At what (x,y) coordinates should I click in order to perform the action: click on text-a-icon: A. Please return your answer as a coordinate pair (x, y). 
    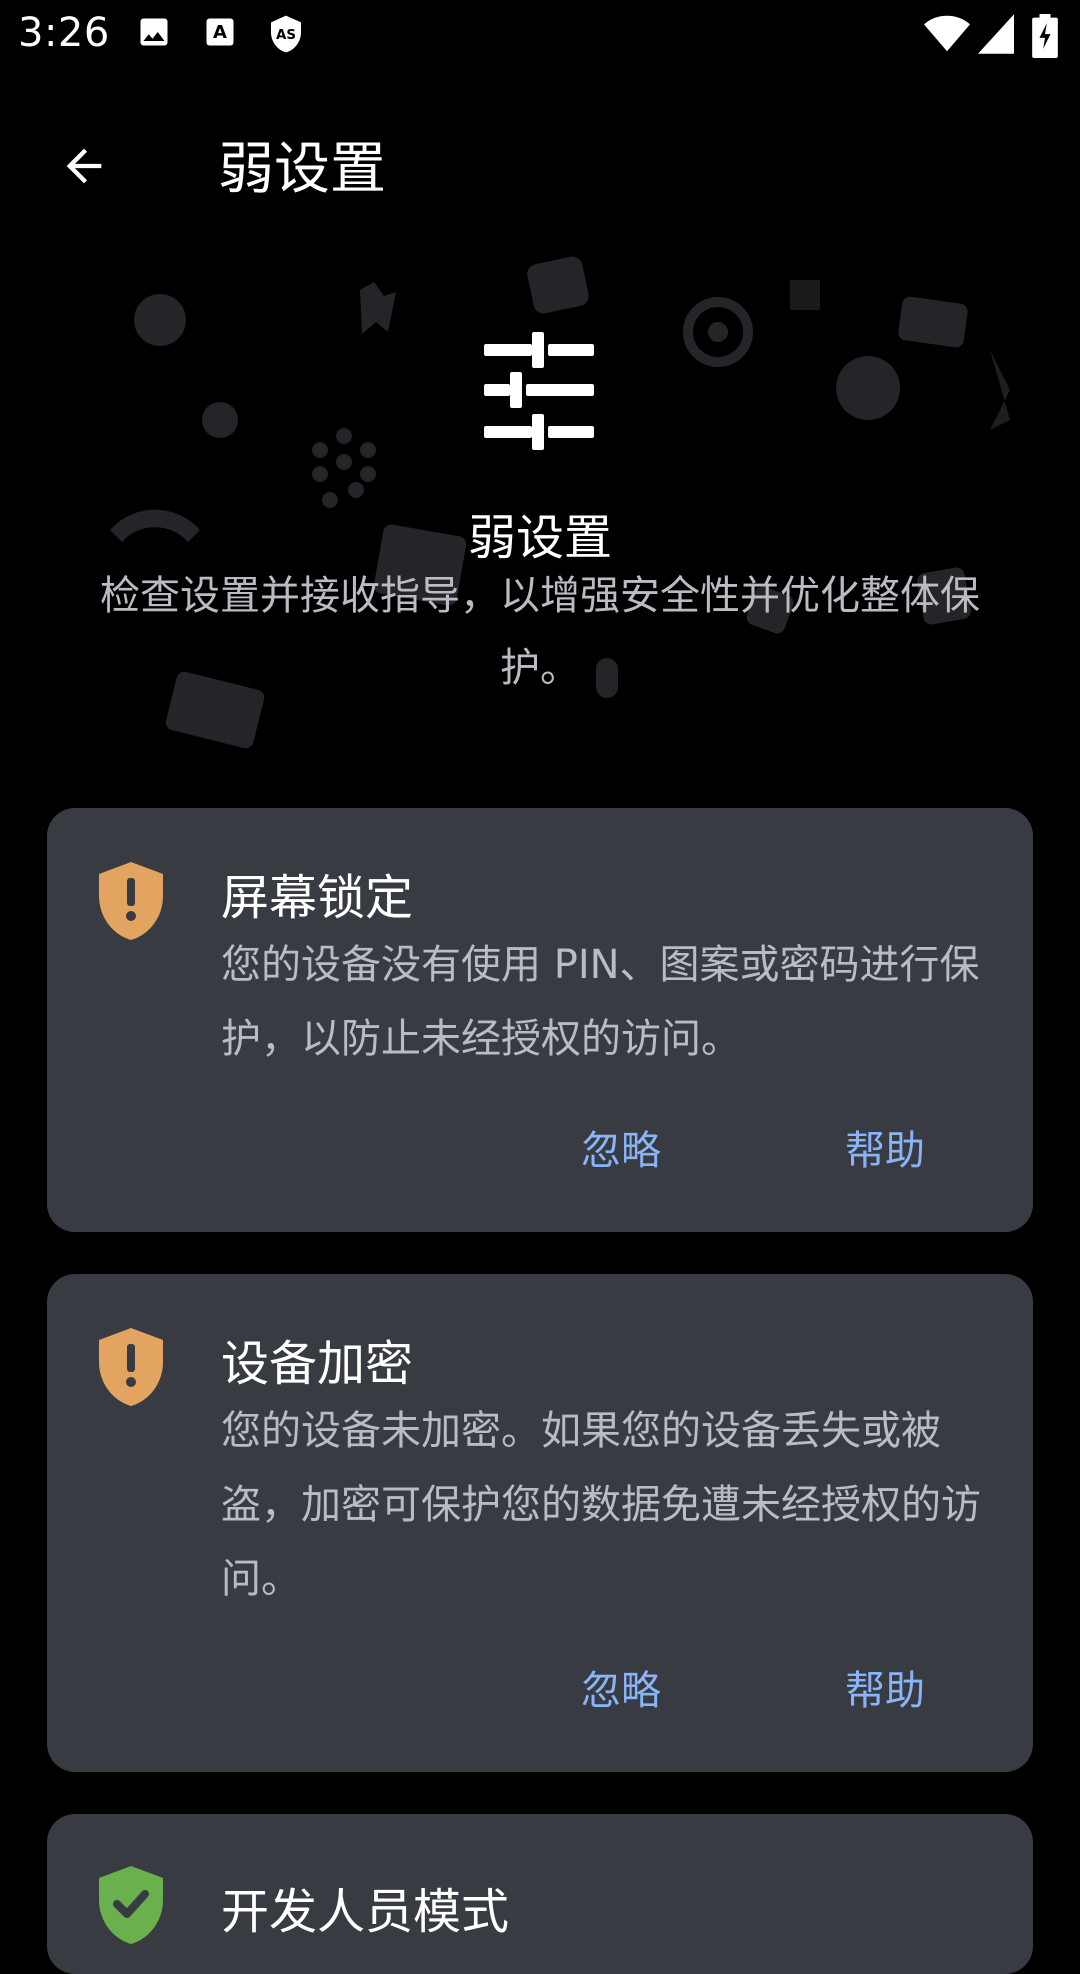
    Looking at the image, I should click on (220, 34).